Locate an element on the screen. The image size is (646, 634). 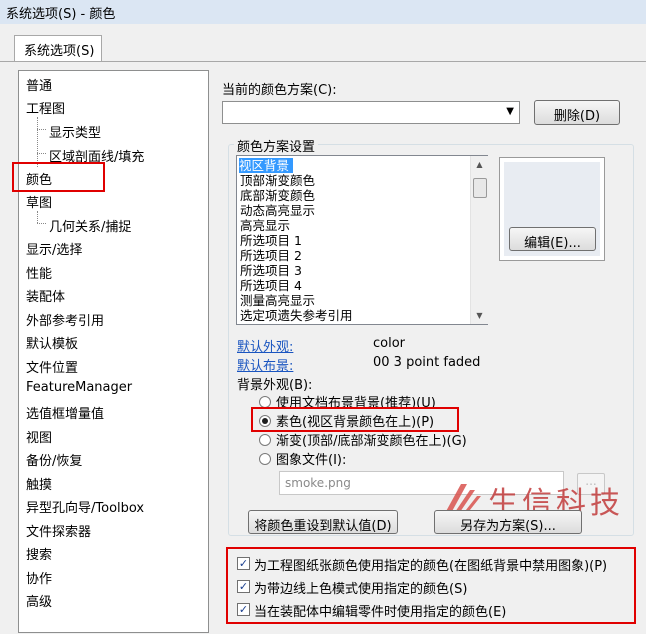
nav-item-search: 搜索 is located at coordinates (39, 553).